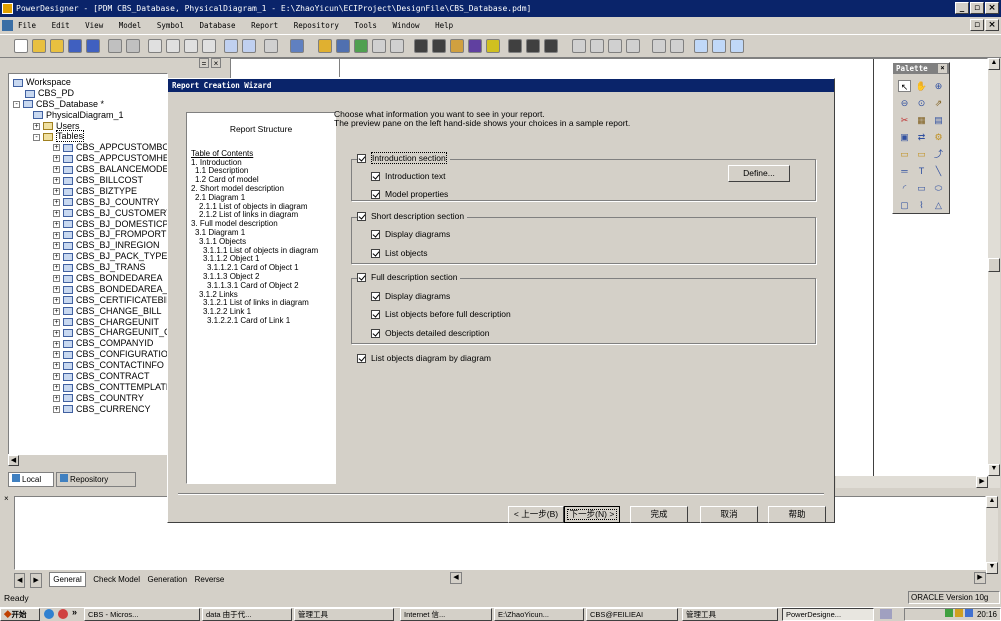 This screenshot has height=621, width=1001. What do you see at coordinates (90, 115) in the screenshot?
I see `tree-diagram: PhysicalDiagram_1` at bounding box center [90, 115].